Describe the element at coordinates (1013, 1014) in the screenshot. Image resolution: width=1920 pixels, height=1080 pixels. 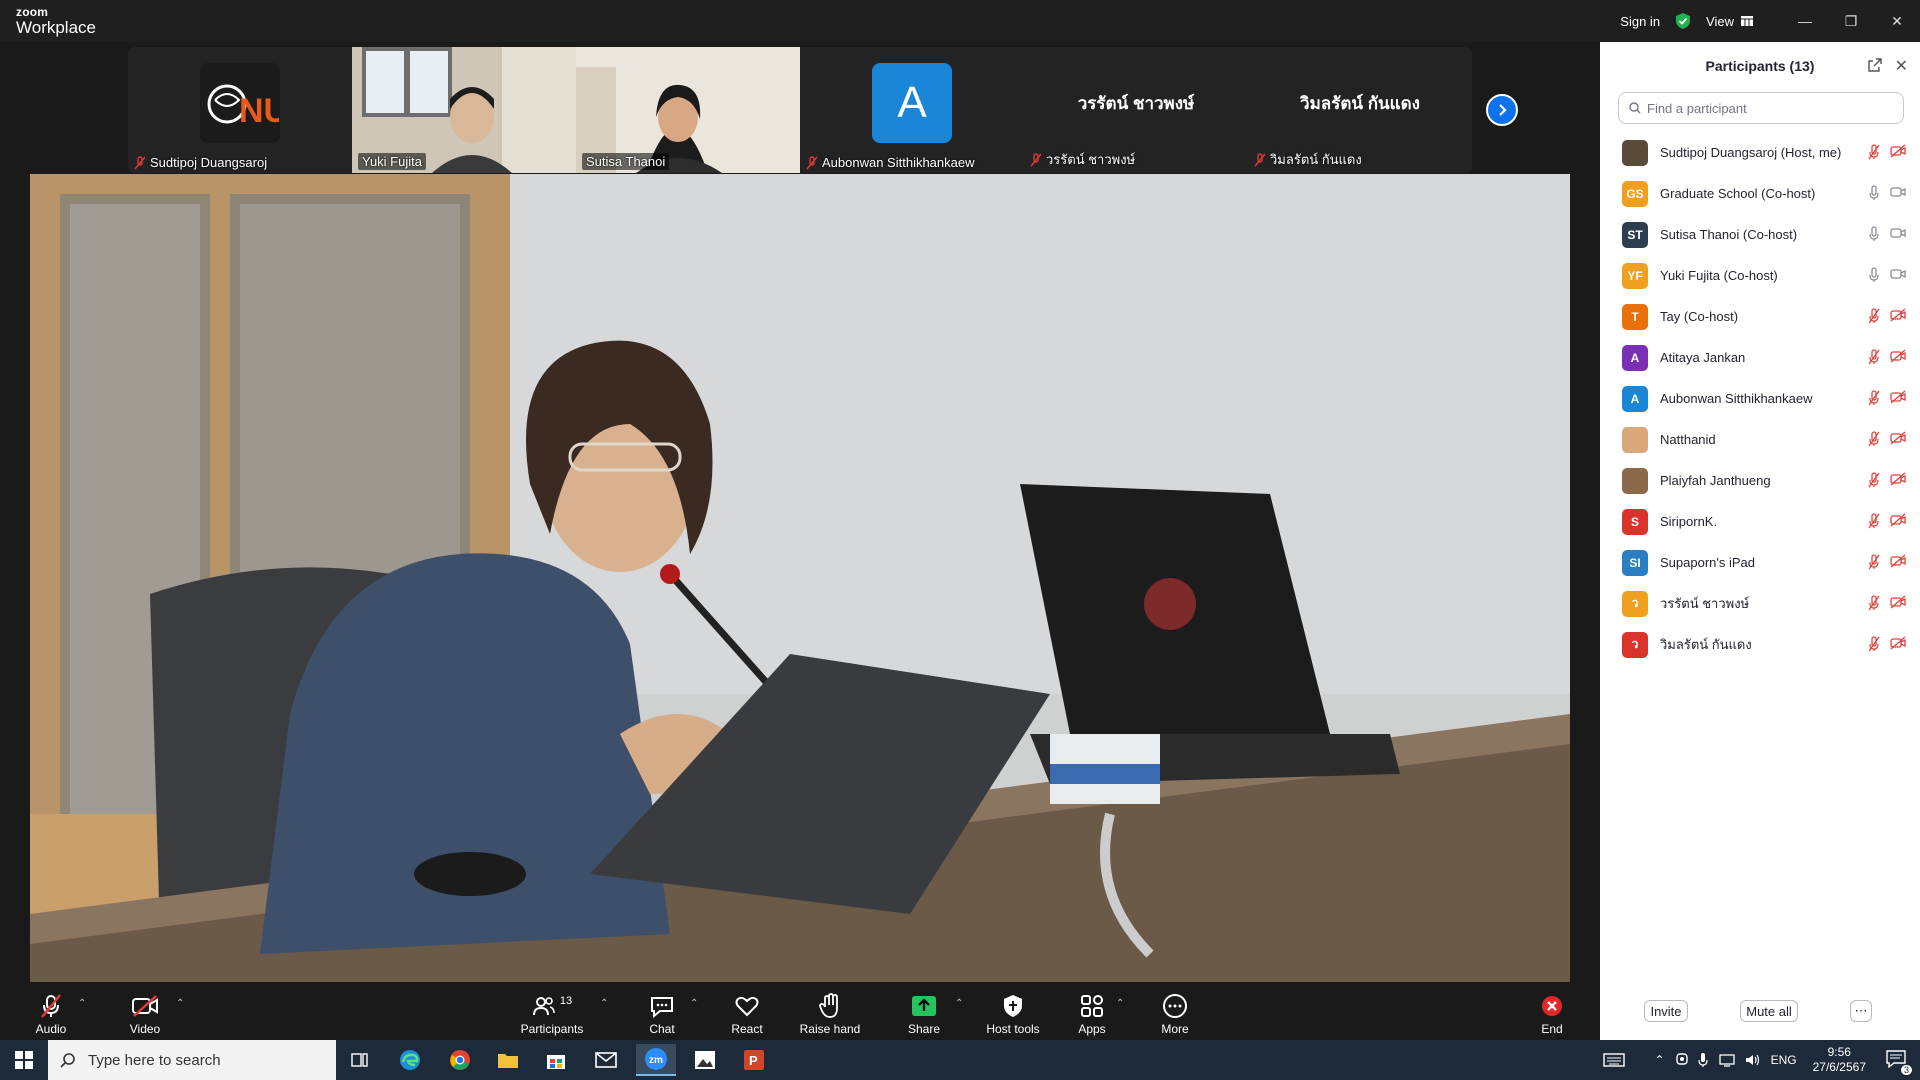
I see `host-tools-button: Host tools` at that location.